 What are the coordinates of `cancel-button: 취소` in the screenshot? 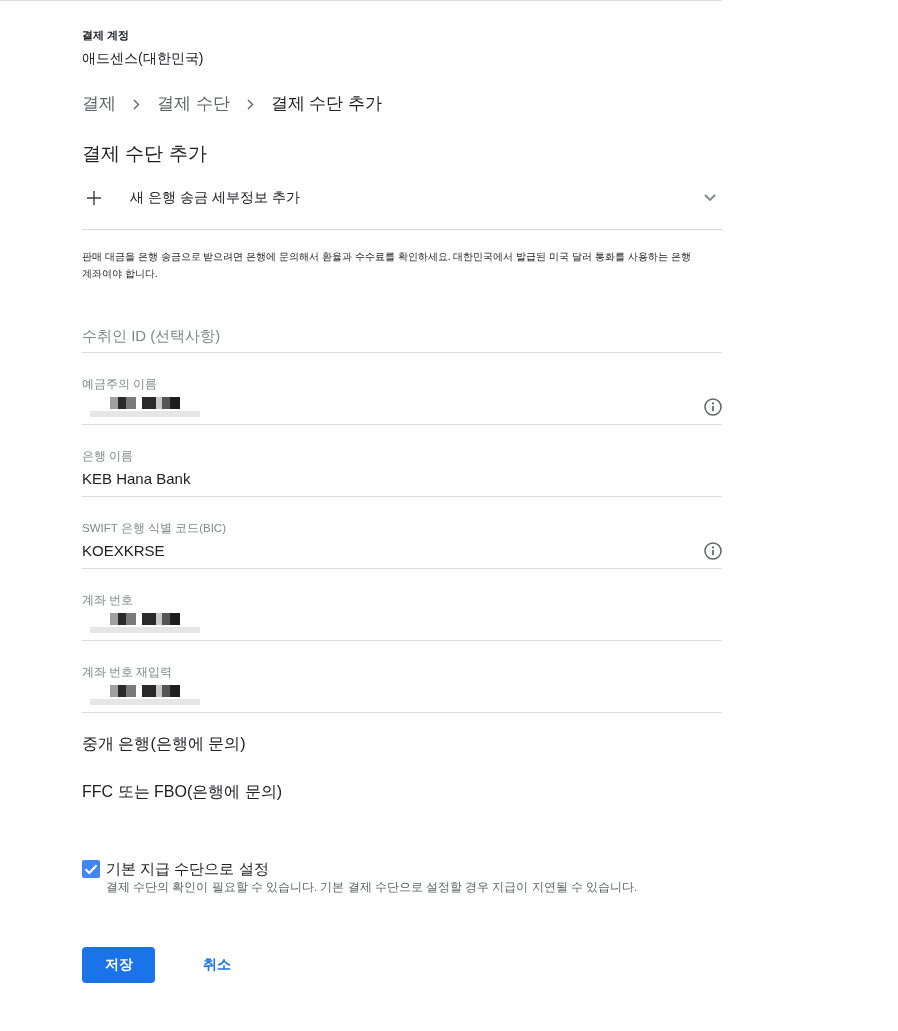 It's located at (217, 965).